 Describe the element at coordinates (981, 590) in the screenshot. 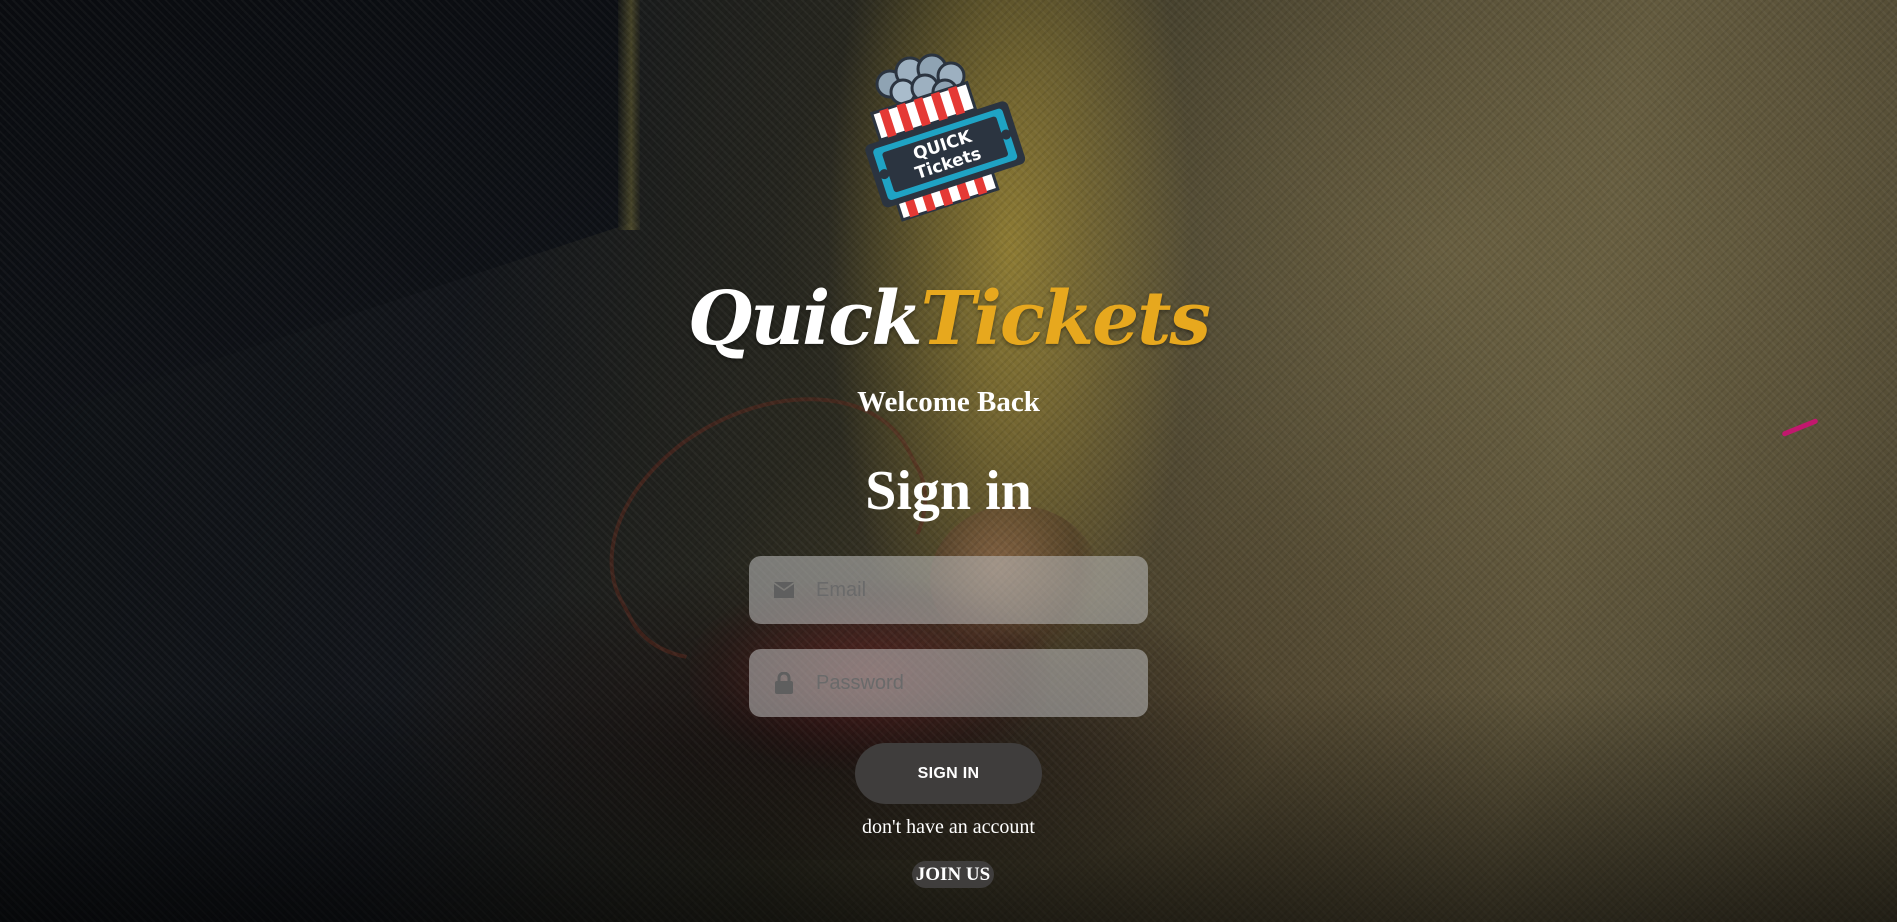

I see `email-input` at that location.